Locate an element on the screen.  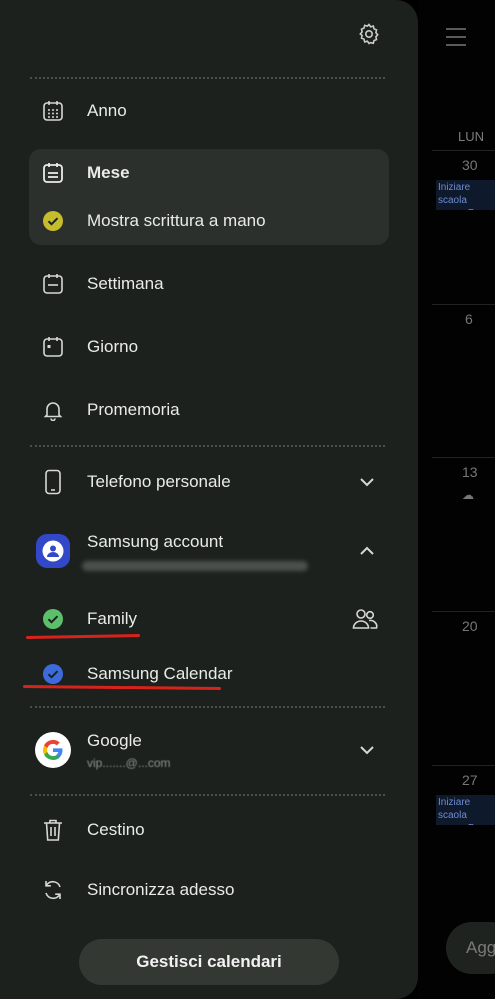
add-event-button: Agg is located at coordinates (470, 948).